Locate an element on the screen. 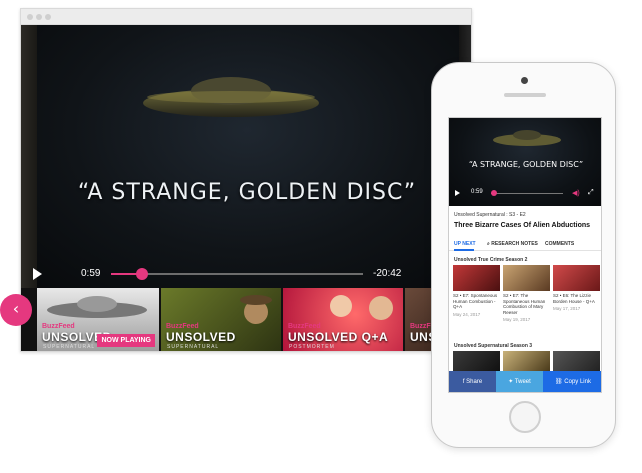 Image resolution: width=642 pixels, height=473 pixels. tab-up-next: UP NEXT is located at coordinates (465, 244).